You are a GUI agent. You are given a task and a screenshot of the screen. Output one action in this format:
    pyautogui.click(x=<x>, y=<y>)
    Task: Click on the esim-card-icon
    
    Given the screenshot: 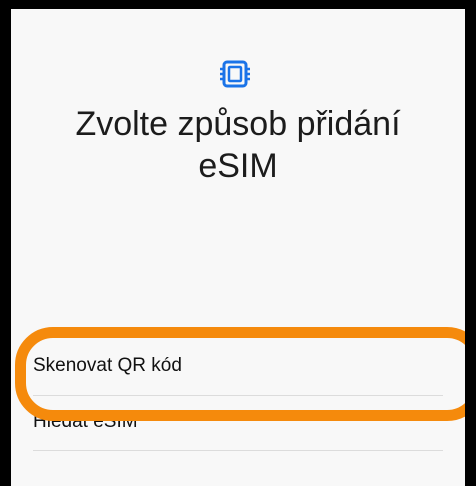 What is the action you would take?
    pyautogui.click(x=235, y=74)
    